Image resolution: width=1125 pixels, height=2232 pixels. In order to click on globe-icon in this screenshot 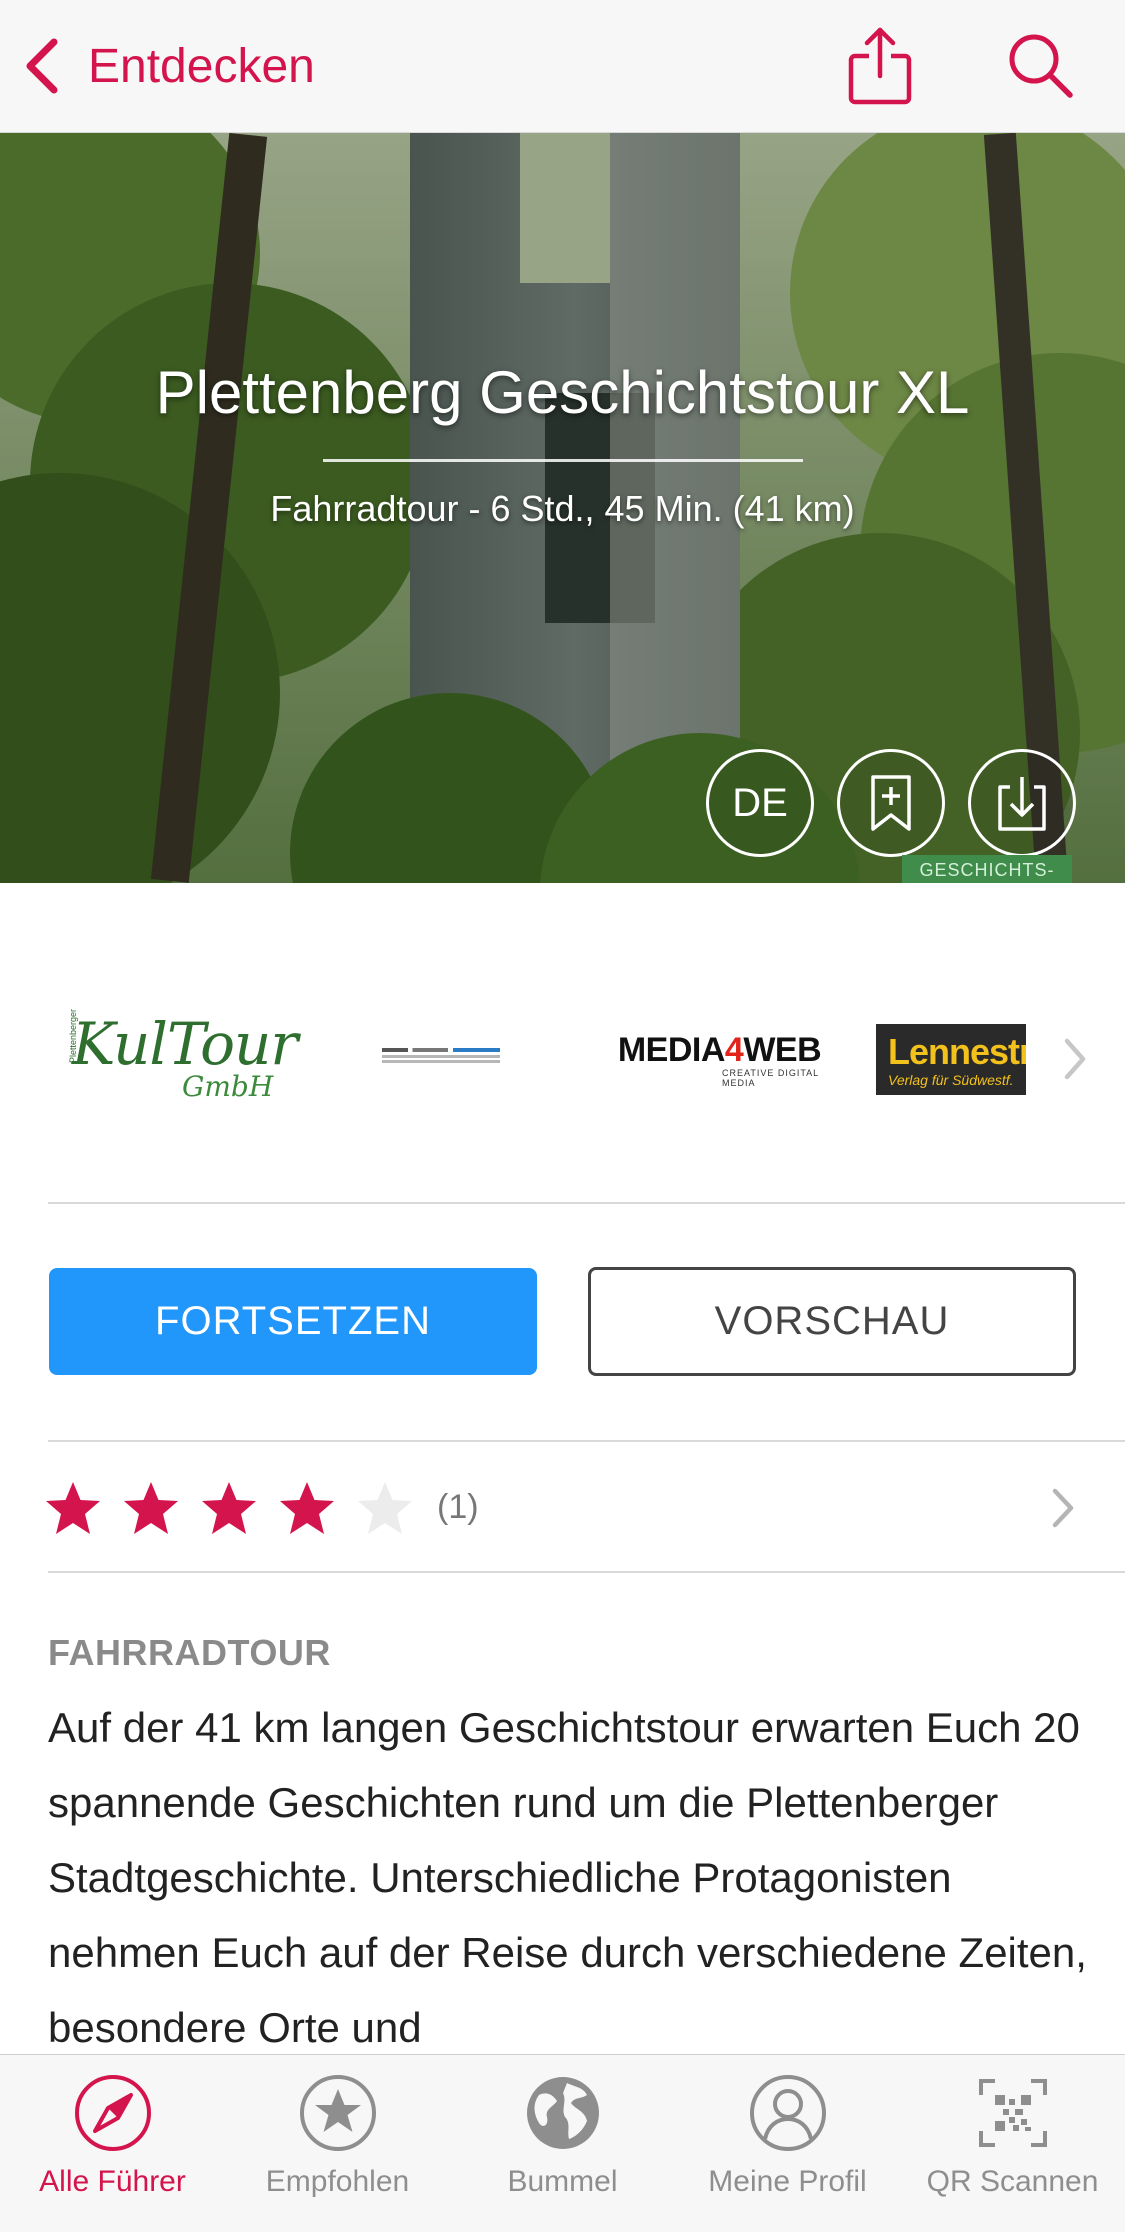, I will do `click(563, 2113)`.